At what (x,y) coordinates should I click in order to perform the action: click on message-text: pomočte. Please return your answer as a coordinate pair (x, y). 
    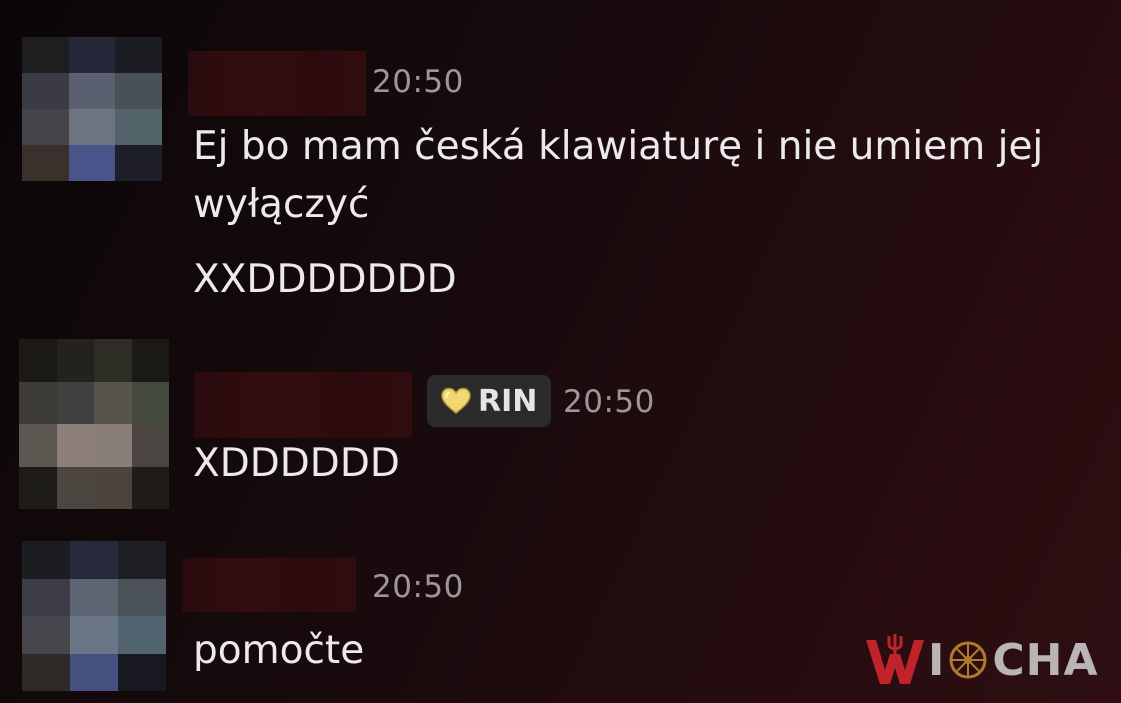
    Looking at the image, I should click on (279, 650).